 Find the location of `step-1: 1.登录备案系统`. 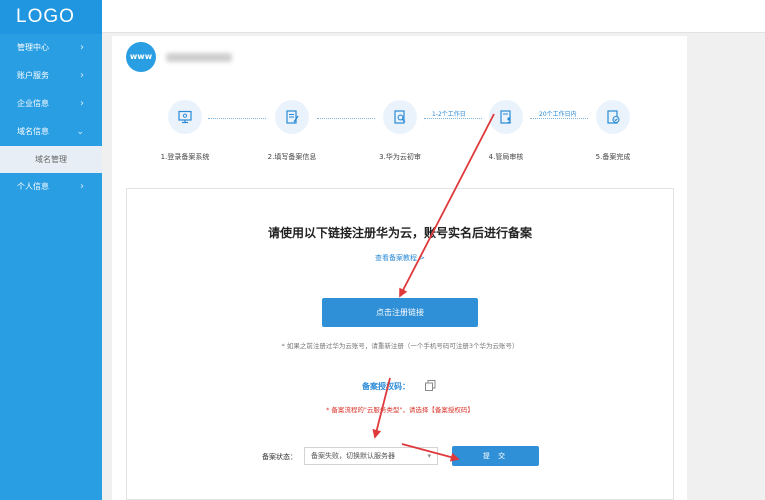

step-1: 1.登录备案系统 is located at coordinates (185, 131).